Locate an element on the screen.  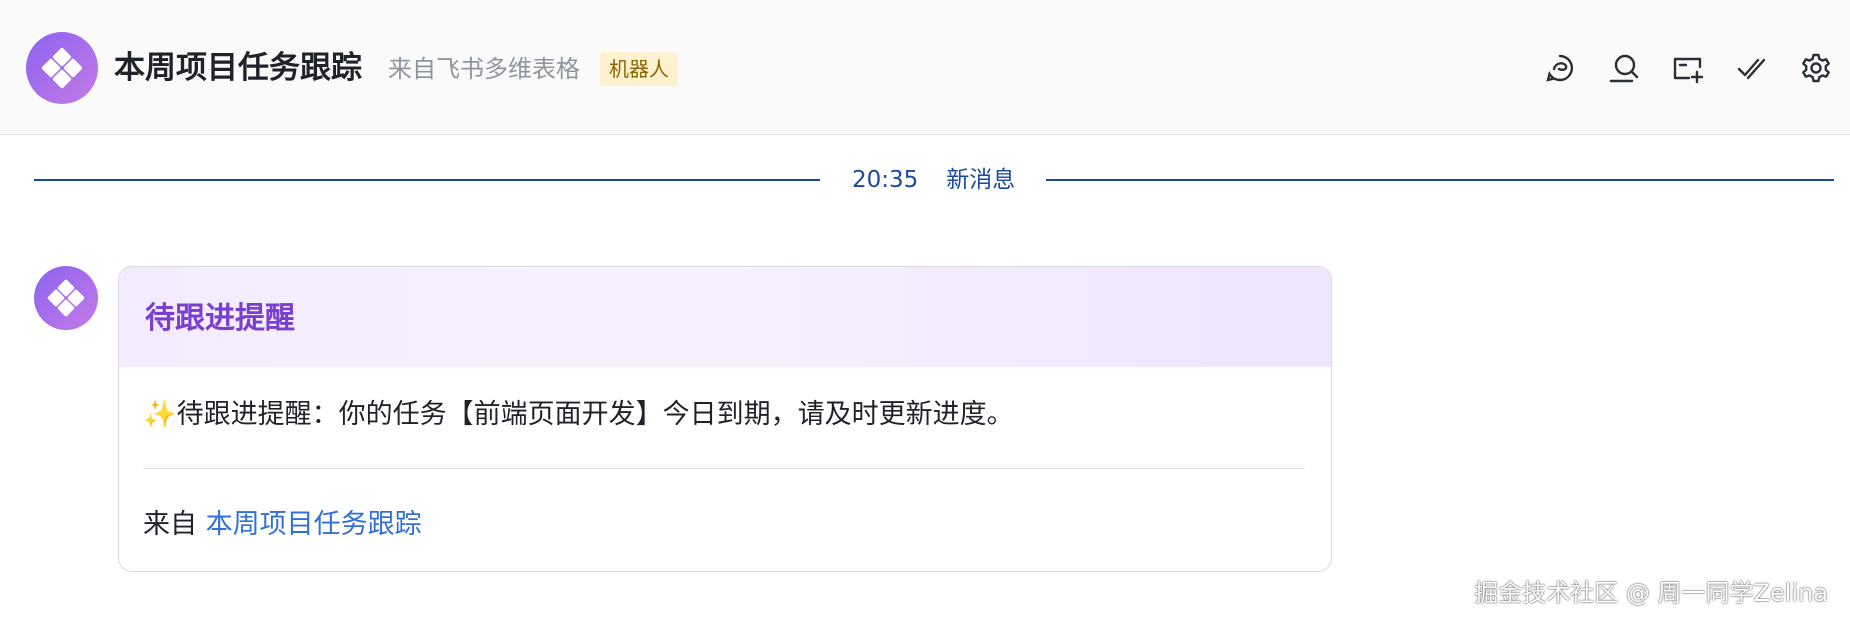
card-body: ✨待跟进提醒：你的任务【前端页面开发】今日到期，请及时更新进度。 is located at coordinates (578, 415).